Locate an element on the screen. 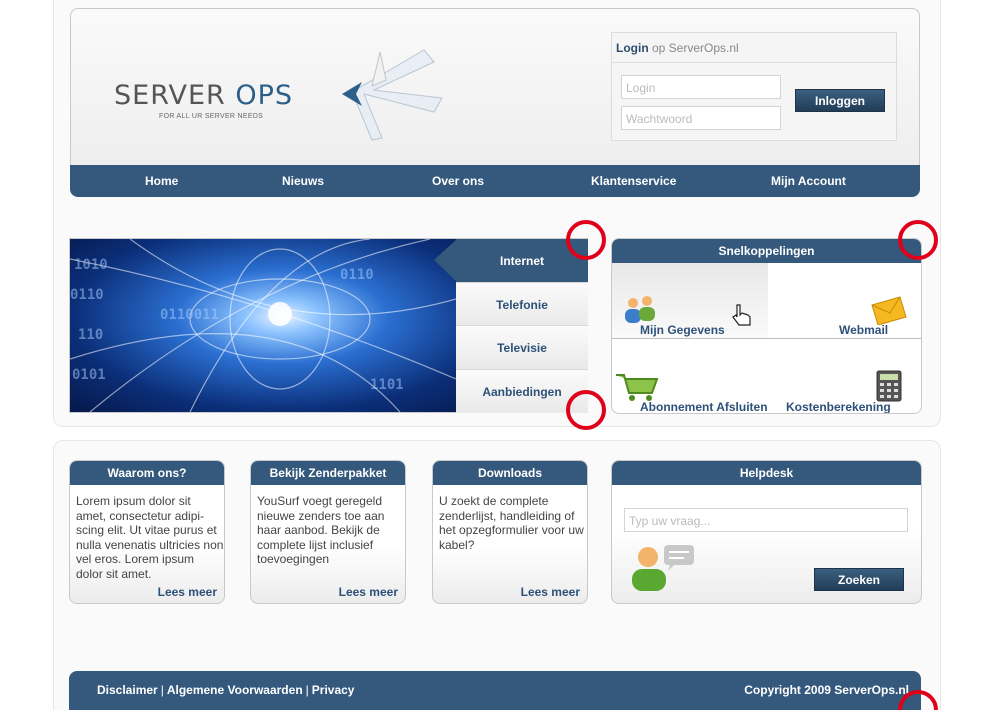 The image size is (1000, 710). nav-item-mijn-account: Mijn Account is located at coordinates (808, 181).